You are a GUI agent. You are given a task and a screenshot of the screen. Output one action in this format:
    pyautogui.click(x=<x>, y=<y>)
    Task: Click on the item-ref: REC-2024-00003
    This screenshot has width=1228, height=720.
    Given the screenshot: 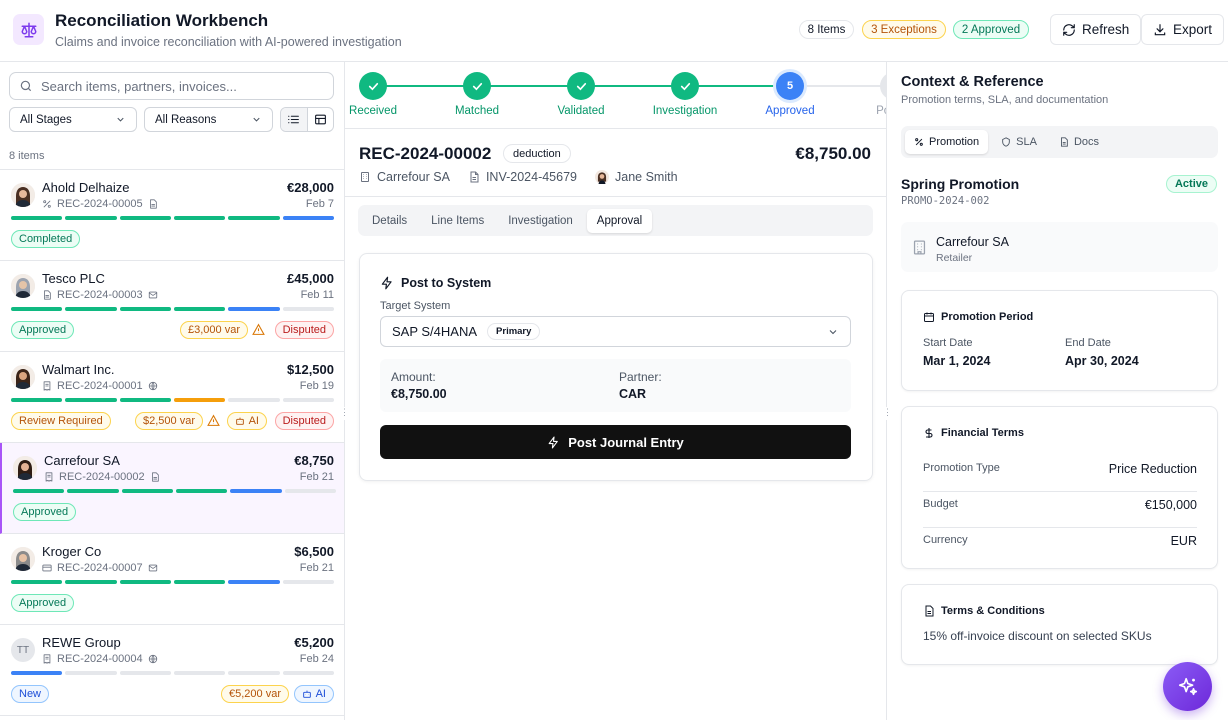 What is the action you would take?
    pyautogui.click(x=100, y=295)
    